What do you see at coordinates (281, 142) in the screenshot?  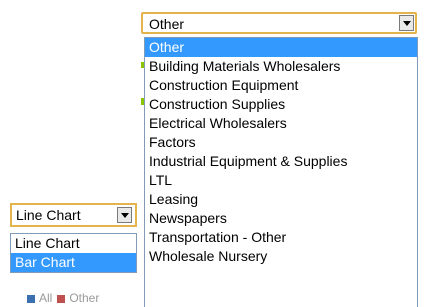 I see `category-option: Factors` at bounding box center [281, 142].